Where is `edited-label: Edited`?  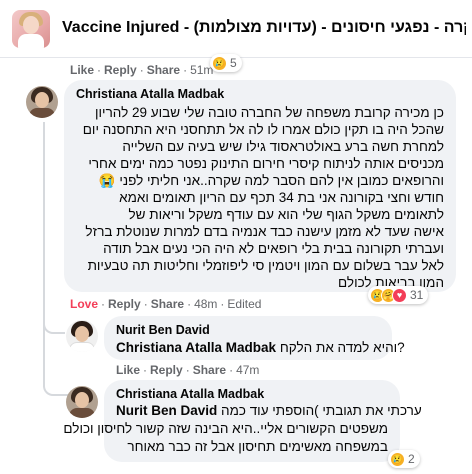
edited-label: Edited is located at coordinates (244, 304).